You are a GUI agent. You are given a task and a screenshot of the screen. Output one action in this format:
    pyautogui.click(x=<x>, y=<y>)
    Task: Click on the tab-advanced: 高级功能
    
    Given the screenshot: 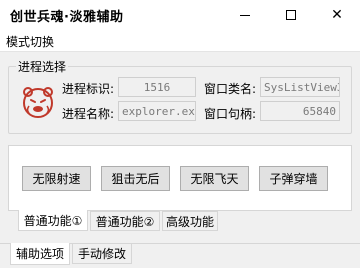 What is the action you would take?
    pyautogui.click(x=190, y=221)
    